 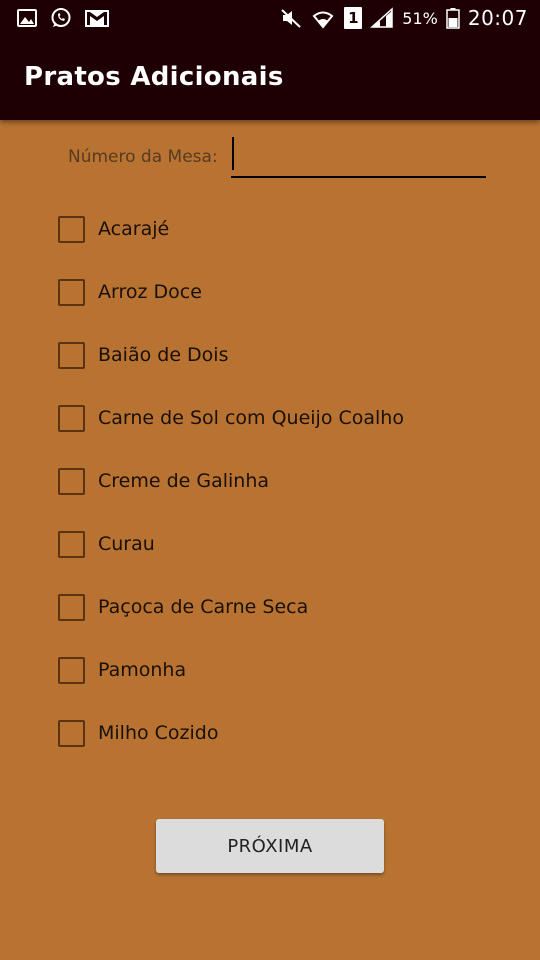 What do you see at coordinates (142, 670) in the screenshot?
I see `dish-label: Pamonha` at bounding box center [142, 670].